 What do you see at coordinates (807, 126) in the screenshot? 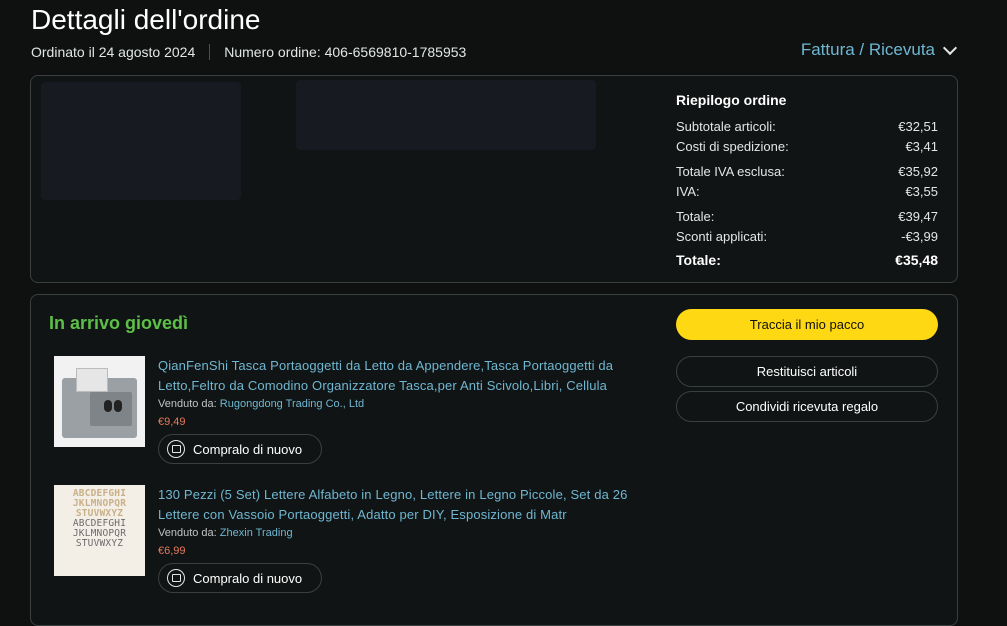
I see `summary-row-subtotal: Subtotale articoli: €32,51` at bounding box center [807, 126].